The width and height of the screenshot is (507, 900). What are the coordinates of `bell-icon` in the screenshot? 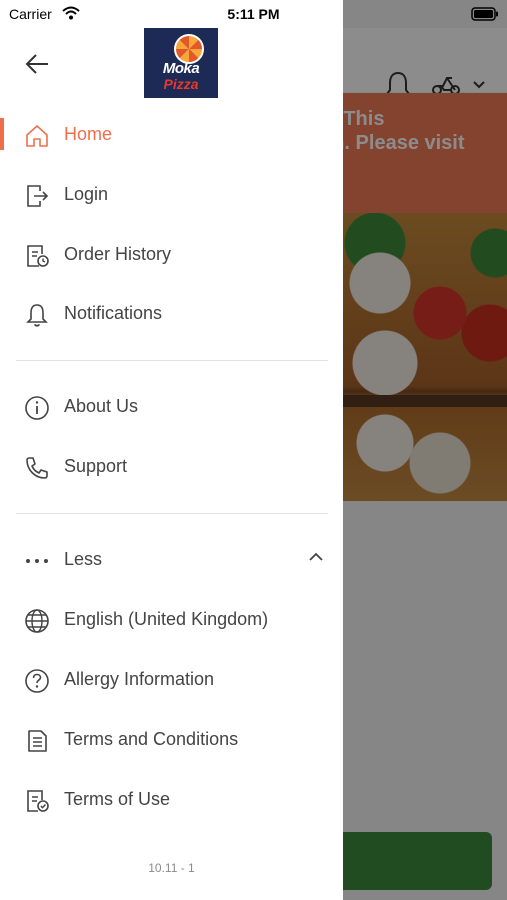 It's located at (37, 315).